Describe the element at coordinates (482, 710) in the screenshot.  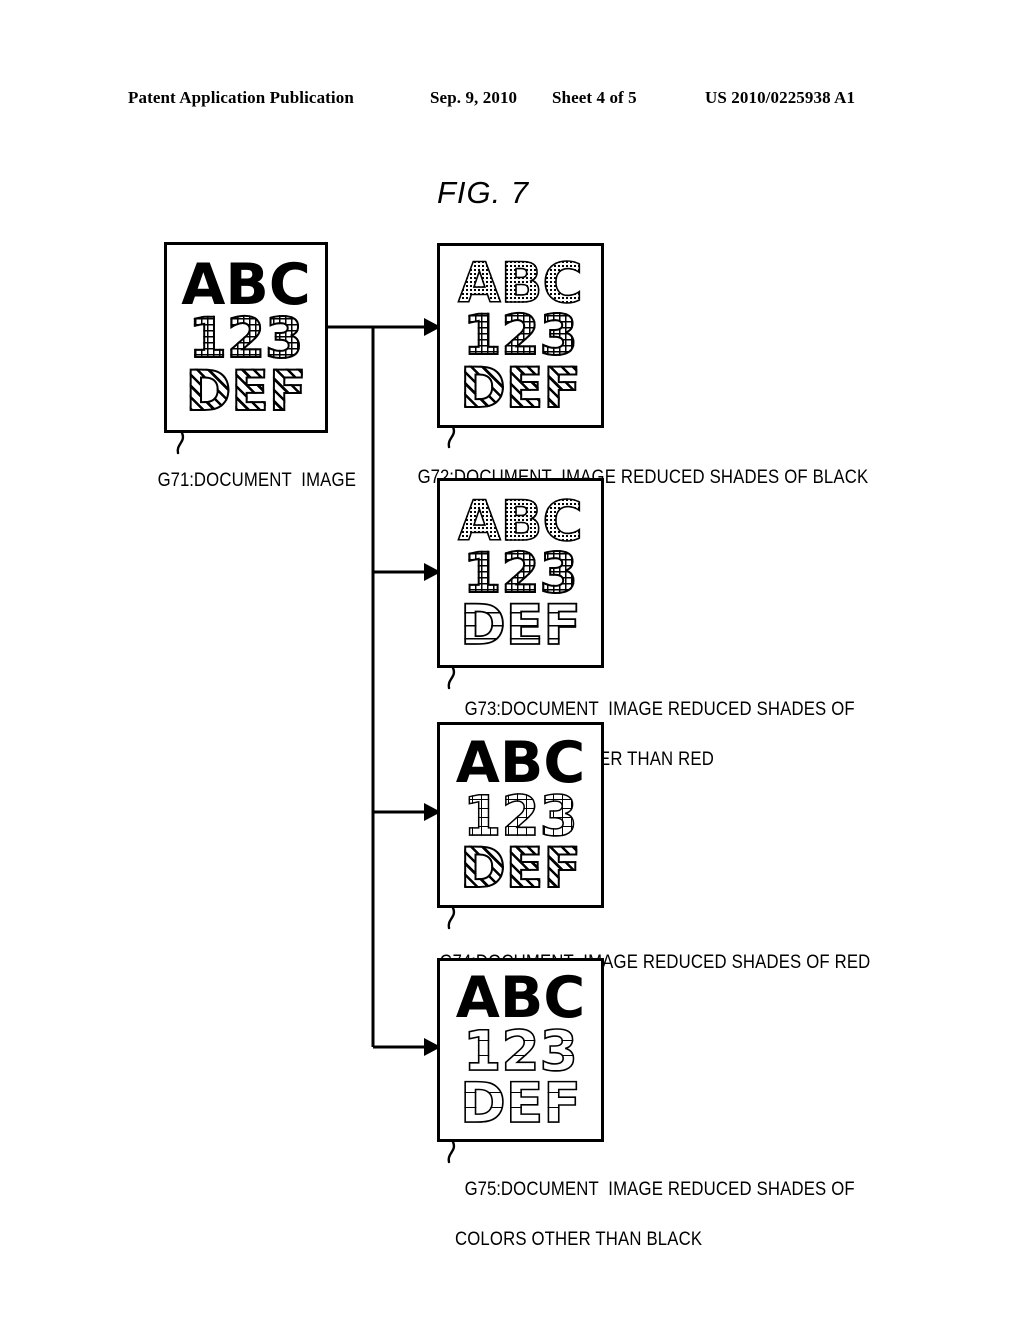
I see `caption-ref-g73: G73:` at that location.